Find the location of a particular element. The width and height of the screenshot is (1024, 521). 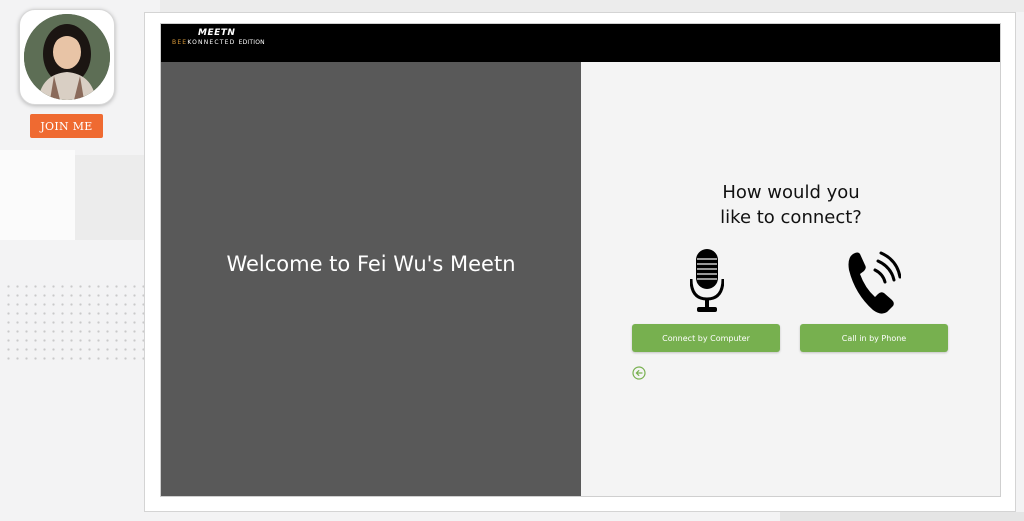

logo-edition-text: EDITION is located at coordinates (251, 42).